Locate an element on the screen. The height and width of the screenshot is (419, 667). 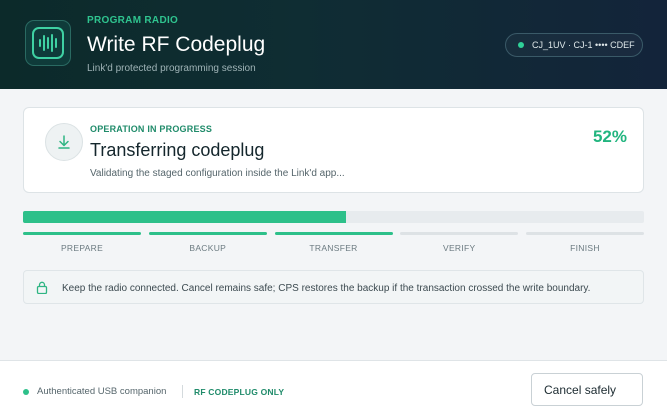
operation-eyebrow: OPERATION IN PROGRESS is located at coordinates (151, 129).